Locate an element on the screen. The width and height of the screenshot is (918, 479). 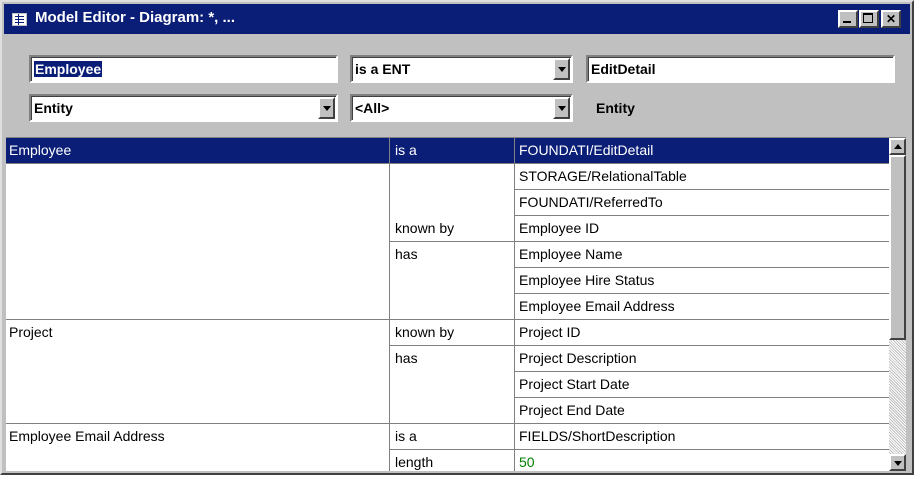
scroll-down-button is located at coordinates (897, 462).